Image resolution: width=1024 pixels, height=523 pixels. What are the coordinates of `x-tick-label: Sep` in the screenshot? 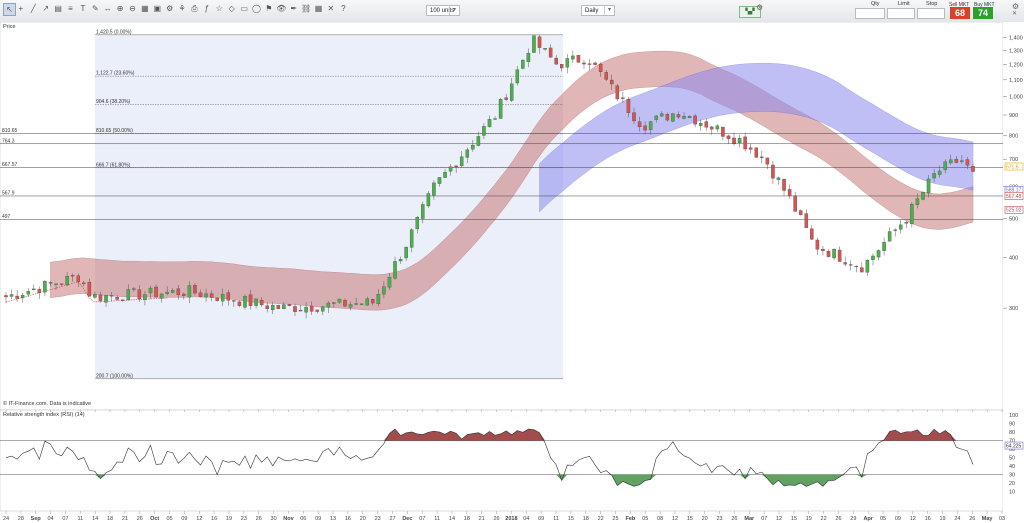 It's located at (36, 519).